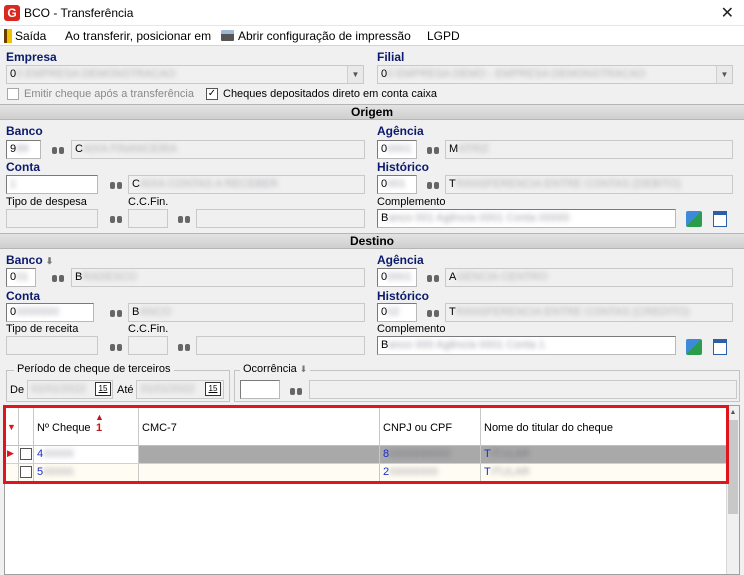  What do you see at coordinates (555, 74) in the screenshot?
I see `filial-select: 00 EMPRESA DEMO - EMPRESA DEMONSTRACAO ▼` at bounding box center [555, 74].